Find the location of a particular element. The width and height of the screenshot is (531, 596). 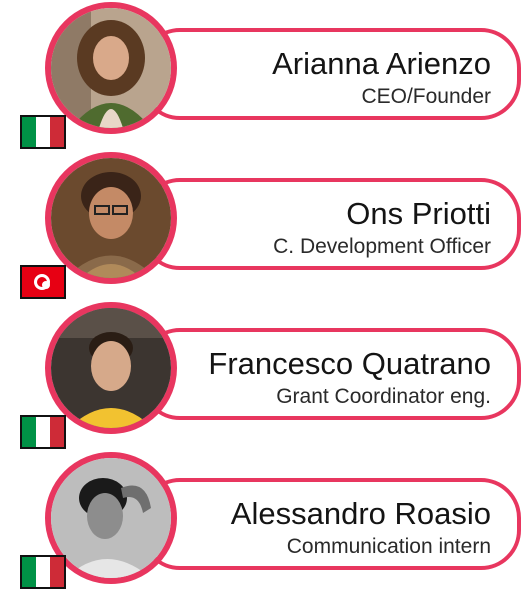

member-role: Communication intern is located at coordinates (388, 546).